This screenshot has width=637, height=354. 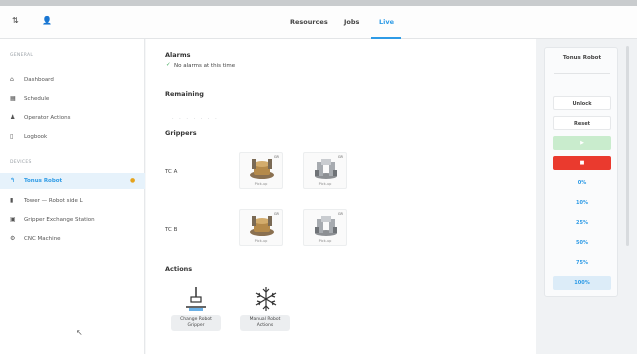 What do you see at coordinates (265, 319) in the screenshot?
I see `action-label: Manual Robot` at bounding box center [265, 319].